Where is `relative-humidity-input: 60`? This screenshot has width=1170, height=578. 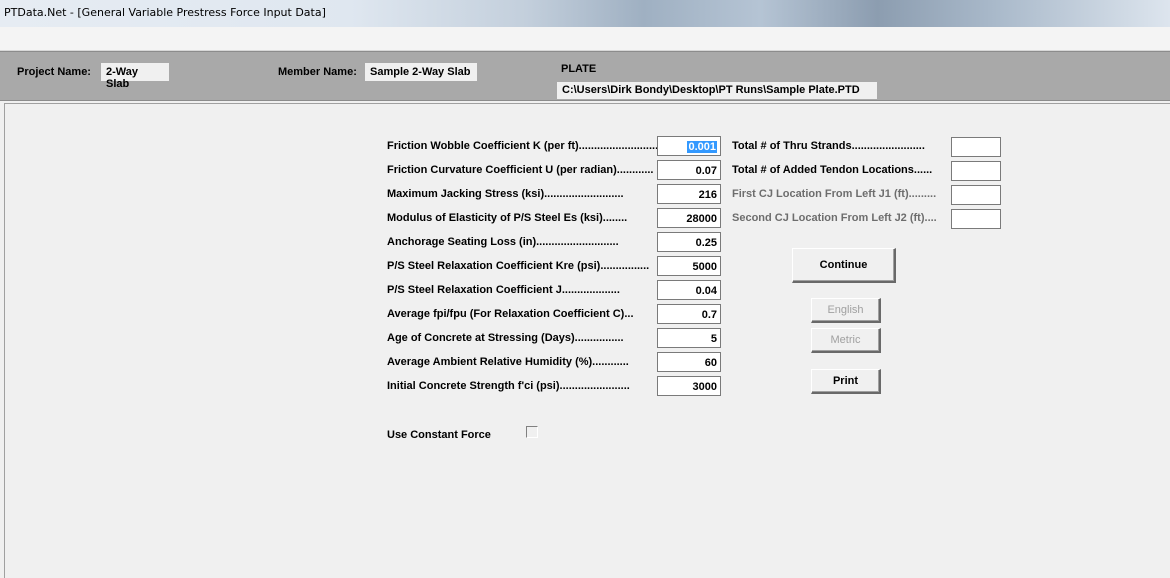 relative-humidity-input: 60 is located at coordinates (689, 362).